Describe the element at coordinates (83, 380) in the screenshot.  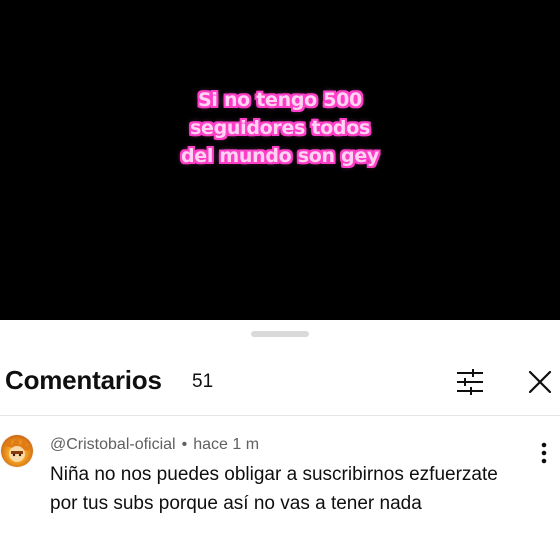
I see `comments-title: Comentarios` at that location.